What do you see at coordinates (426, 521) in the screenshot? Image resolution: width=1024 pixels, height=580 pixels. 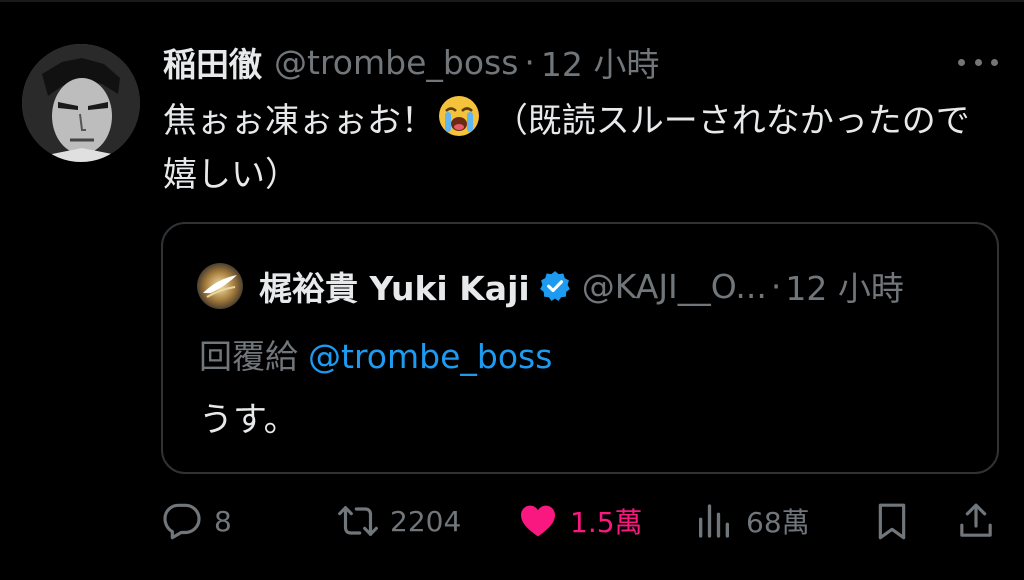 I see `retweet-count: 2204` at bounding box center [426, 521].